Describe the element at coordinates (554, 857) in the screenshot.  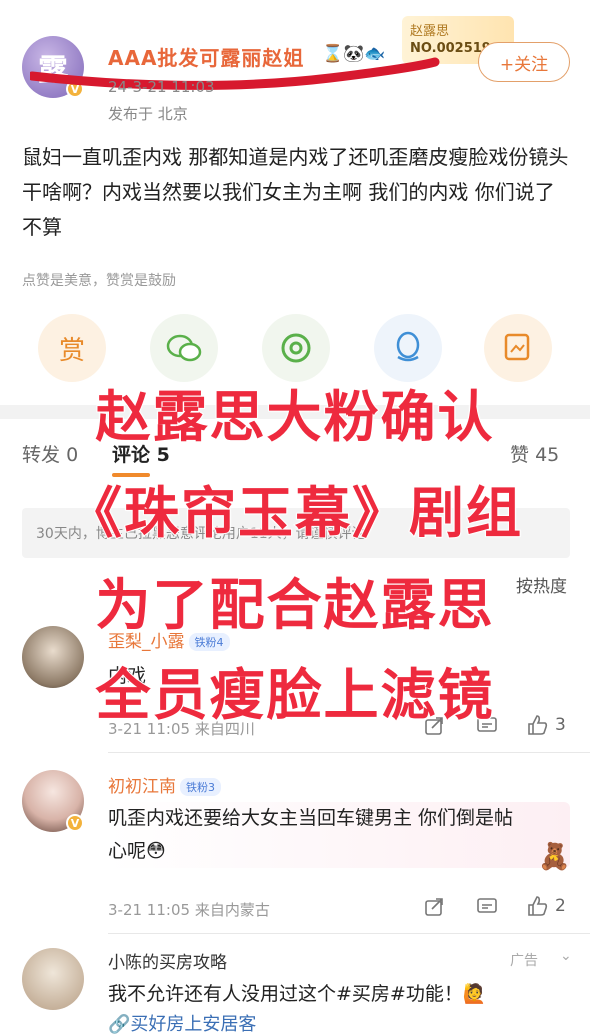
I see `bear-sticker-icon: 🧸` at that location.